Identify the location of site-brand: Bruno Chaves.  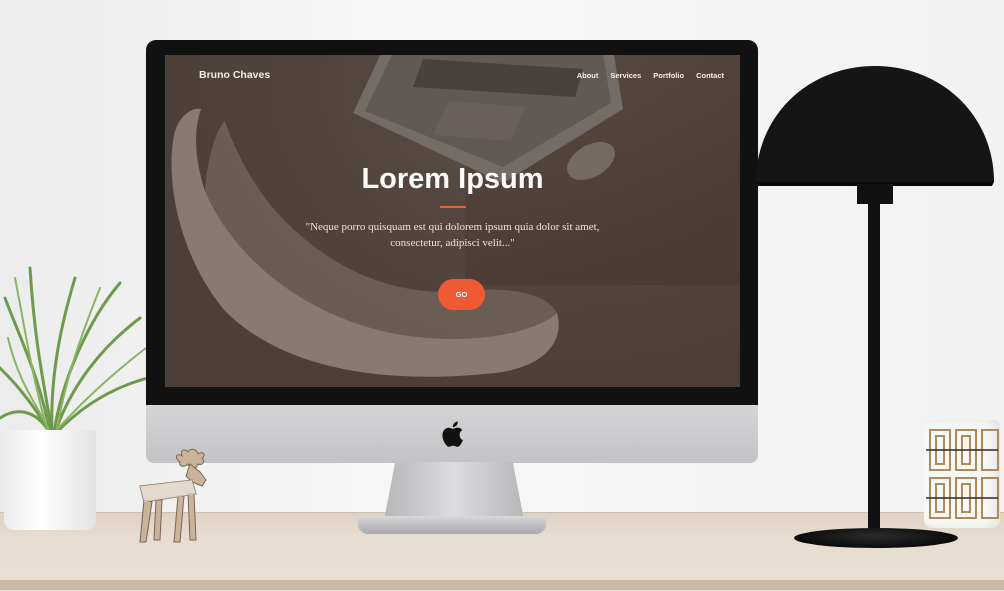
(234, 75).